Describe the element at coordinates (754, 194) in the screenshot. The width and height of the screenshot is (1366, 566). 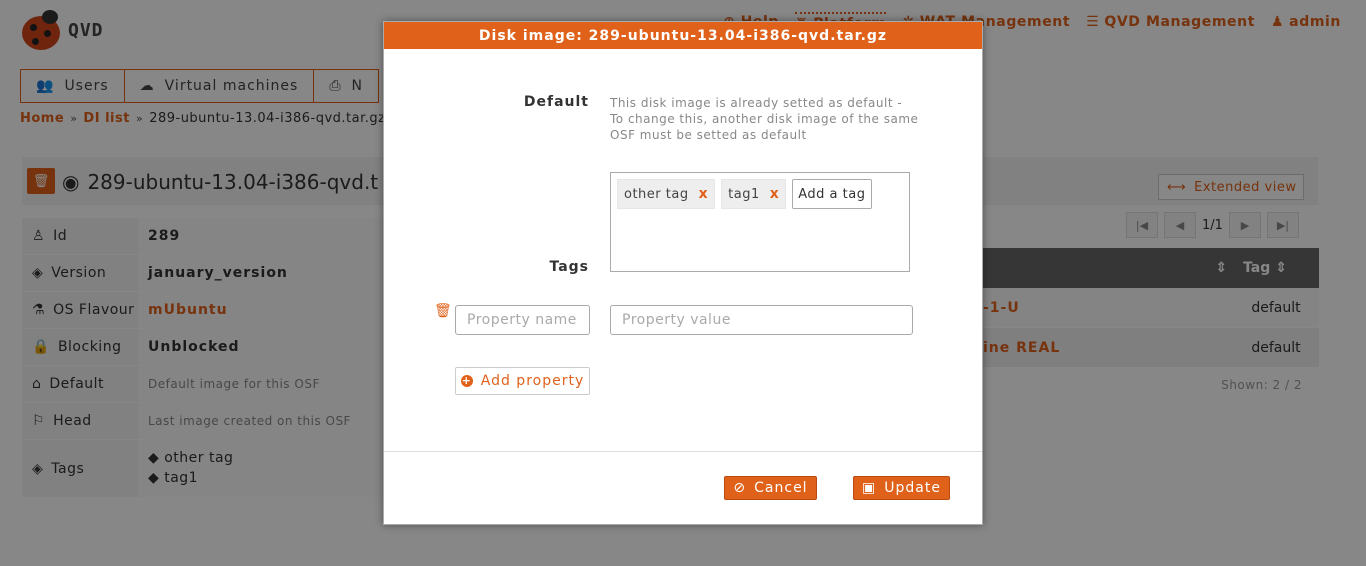
I see `tag-chip: tag1 x` at that location.